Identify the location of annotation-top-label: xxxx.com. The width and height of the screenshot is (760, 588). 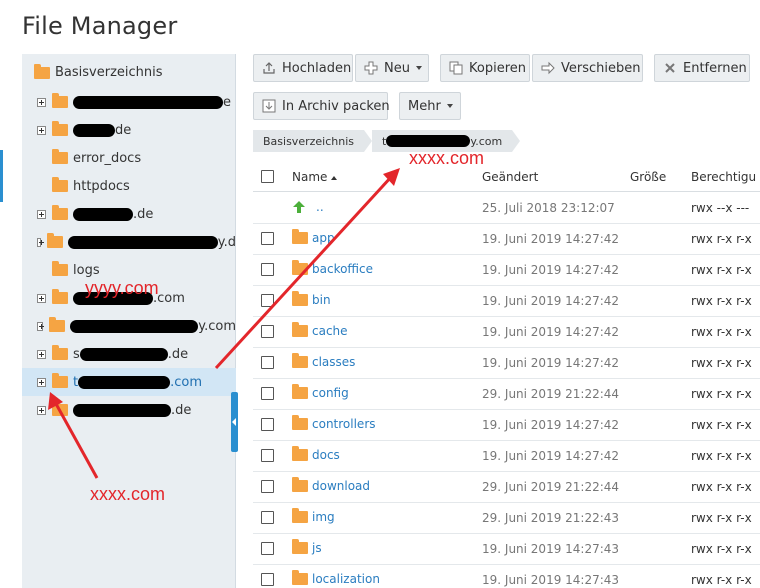
(447, 158).